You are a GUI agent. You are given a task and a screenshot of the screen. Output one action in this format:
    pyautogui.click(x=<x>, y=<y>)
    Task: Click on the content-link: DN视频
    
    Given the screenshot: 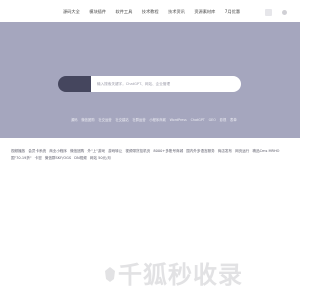 What is the action you would take?
    pyautogui.click(x=80, y=158)
    